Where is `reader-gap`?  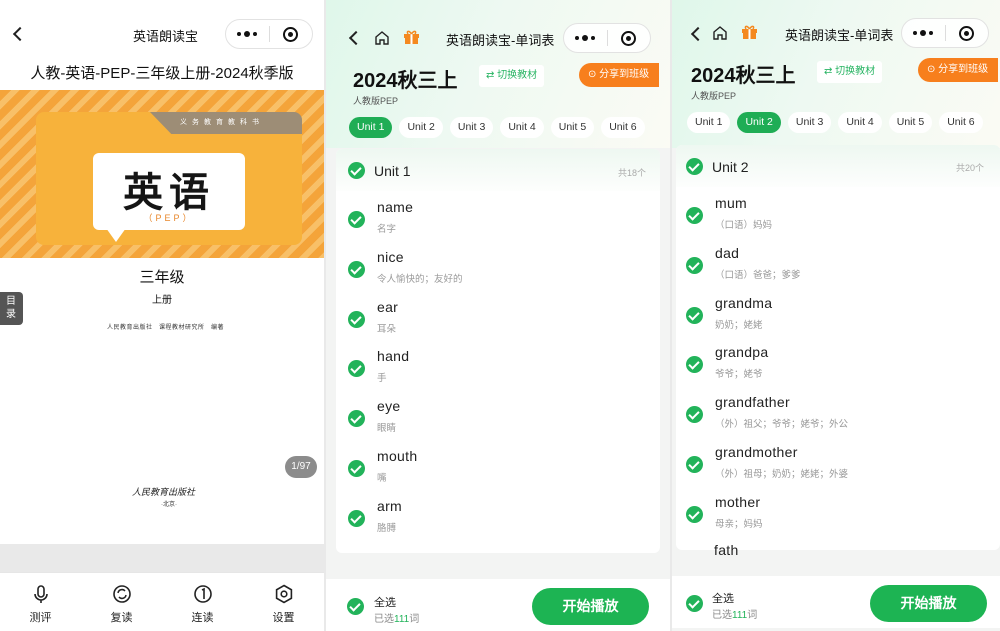
reader-gap is located at coordinates (162, 558).